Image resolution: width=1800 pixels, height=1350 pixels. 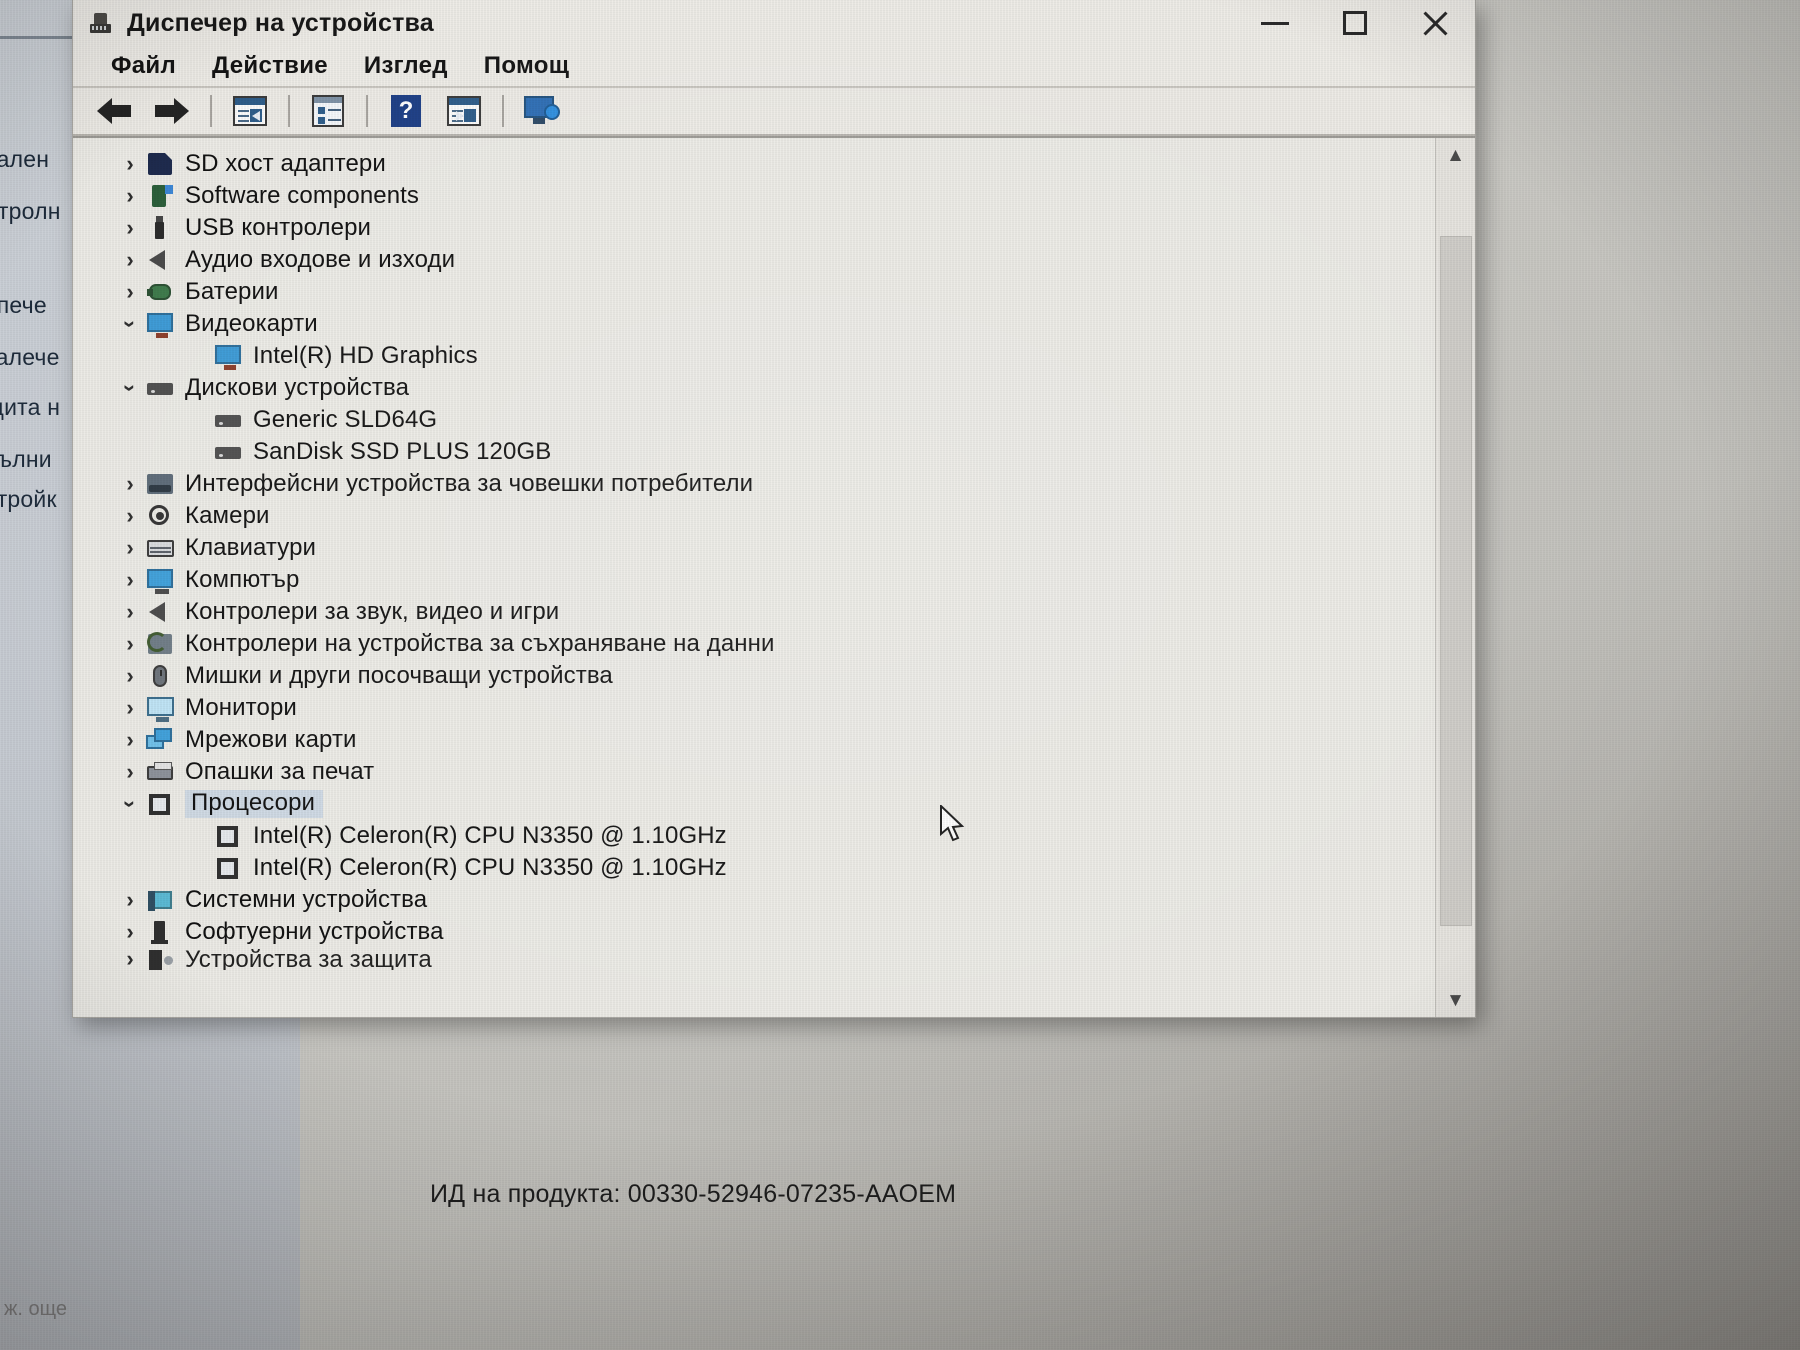 I want to click on minimize-icon, so click(x=1275, y=23).